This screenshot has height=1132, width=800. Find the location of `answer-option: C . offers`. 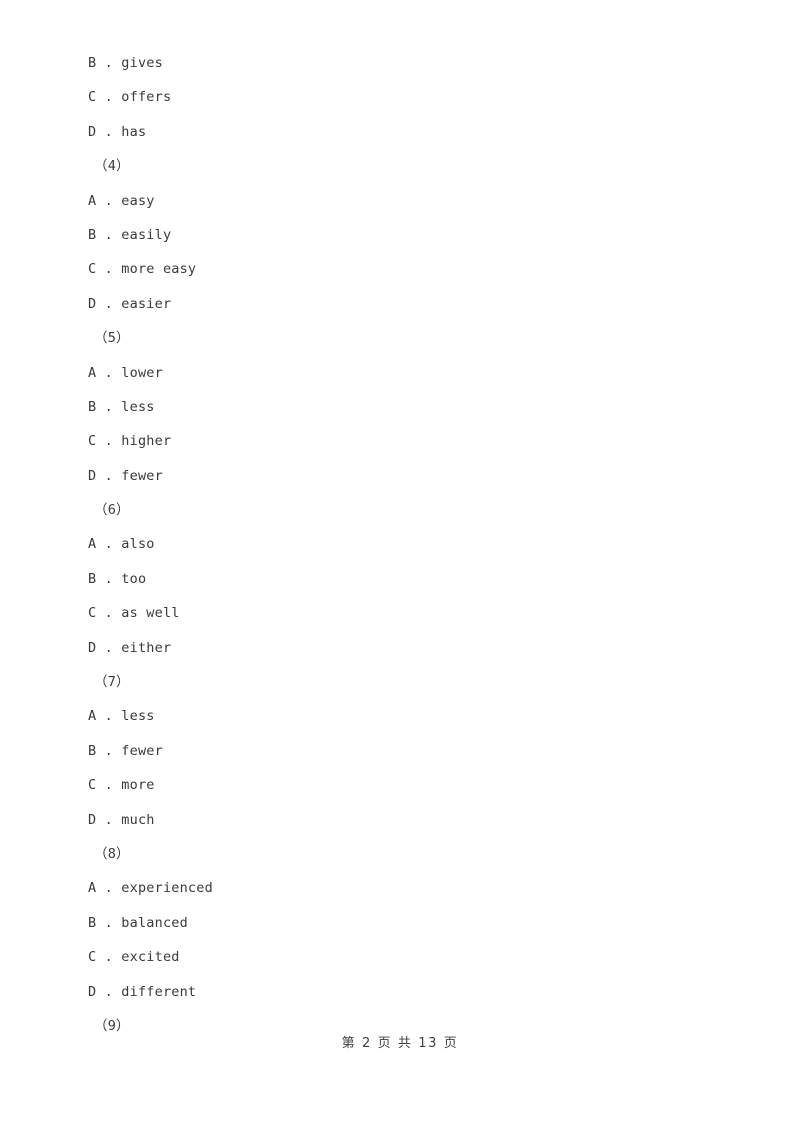

answer-option: C . offers is located at coordinates (130, 97).